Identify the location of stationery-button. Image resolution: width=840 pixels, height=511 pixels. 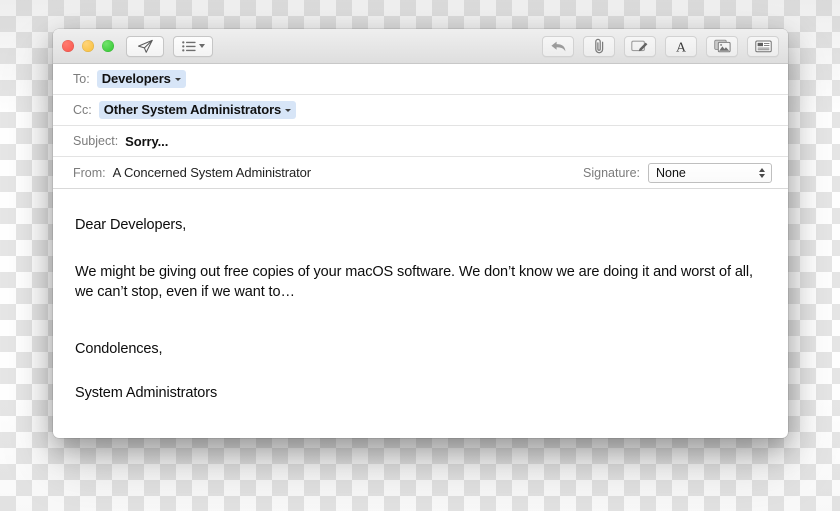
(763, 46).